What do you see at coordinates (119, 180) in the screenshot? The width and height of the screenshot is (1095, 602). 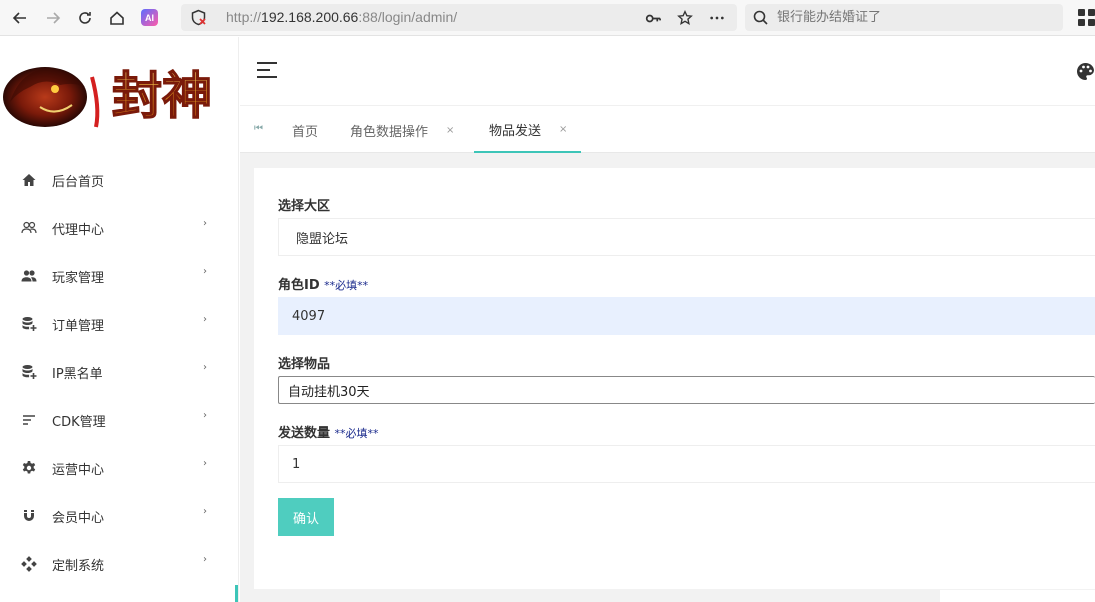 I see `sidebar-item-home: 后台首页` at bounding box center [119, 180].